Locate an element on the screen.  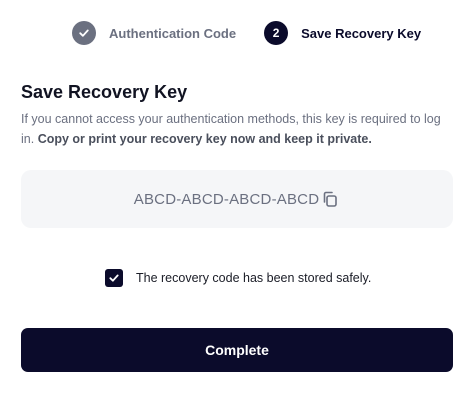
step-authentication-code: Authentication Code is located at coordinates (154, 33).